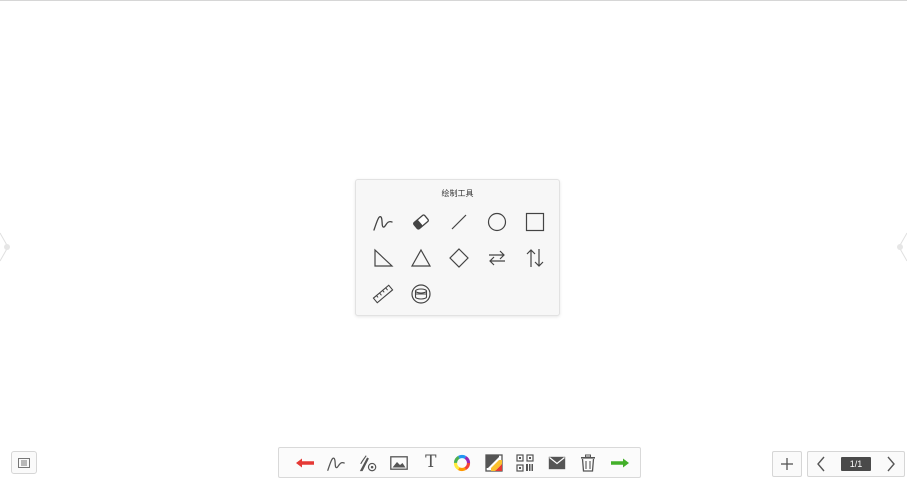 The height and width of the screenshot is (478, 907). Describe the element at coordinates (457, 193) in the screenshot. I see `panel-title: 绘制工具` at that location.